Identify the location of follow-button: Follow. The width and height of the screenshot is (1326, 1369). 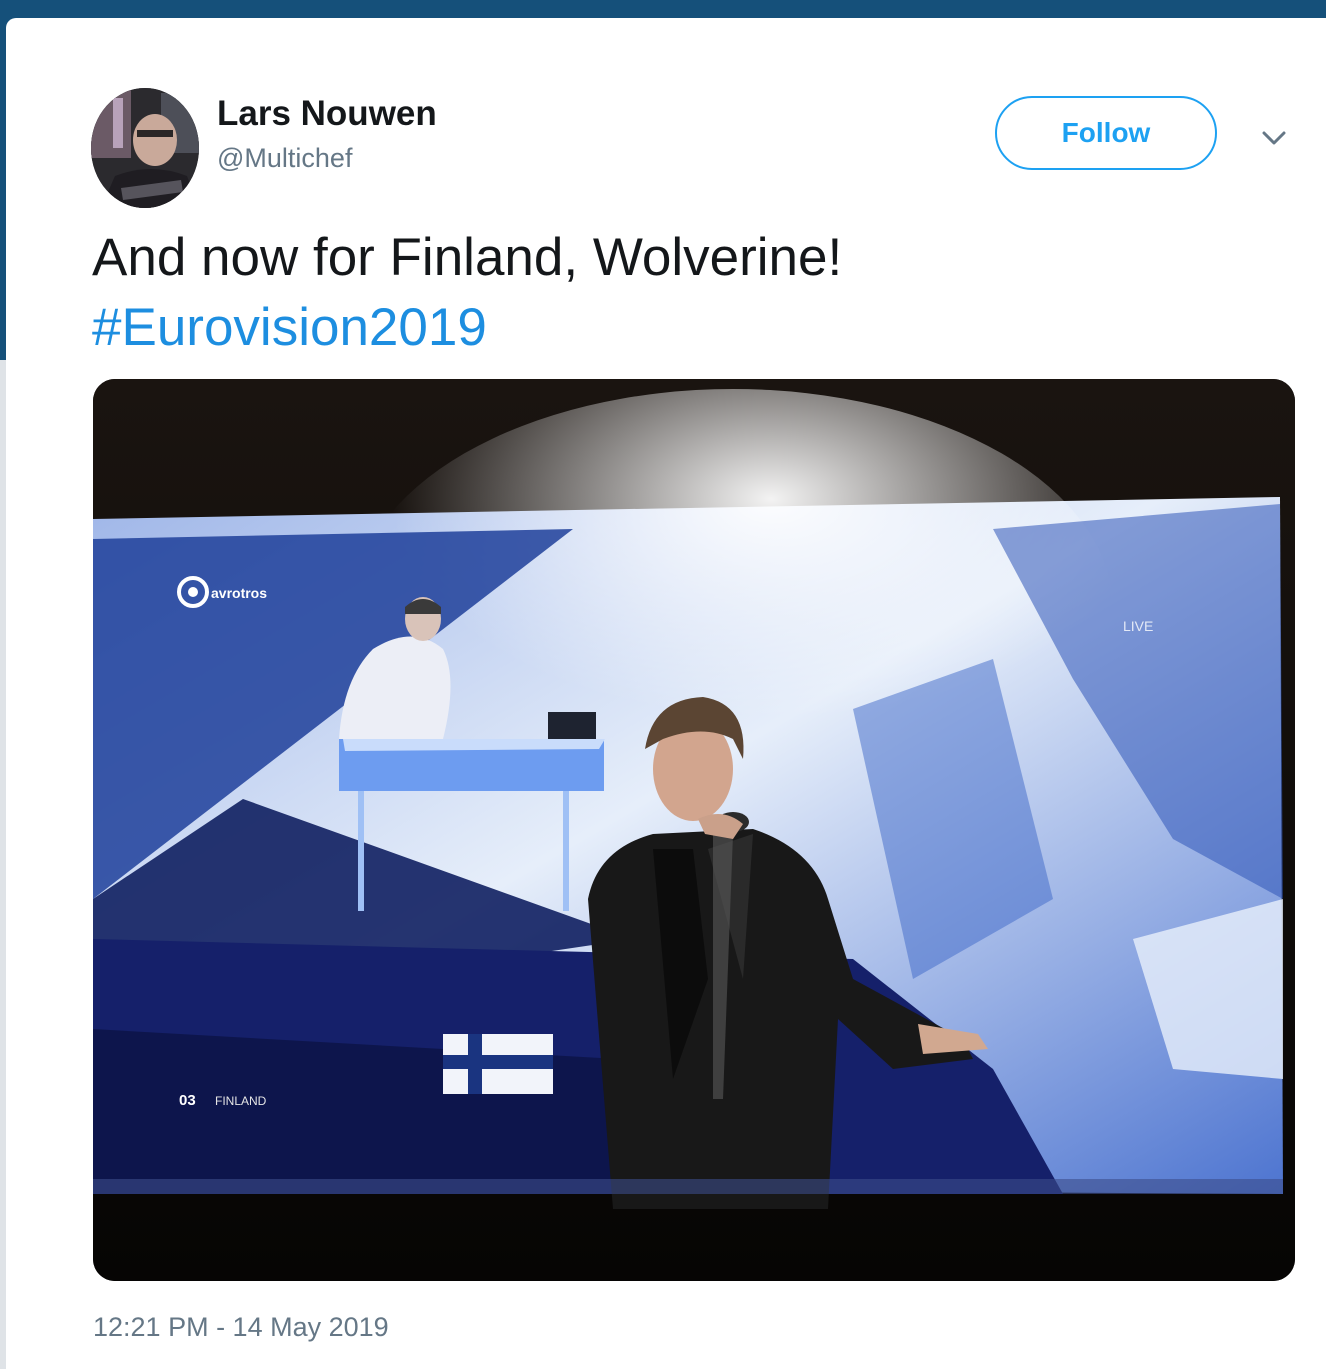
(1106, 133).